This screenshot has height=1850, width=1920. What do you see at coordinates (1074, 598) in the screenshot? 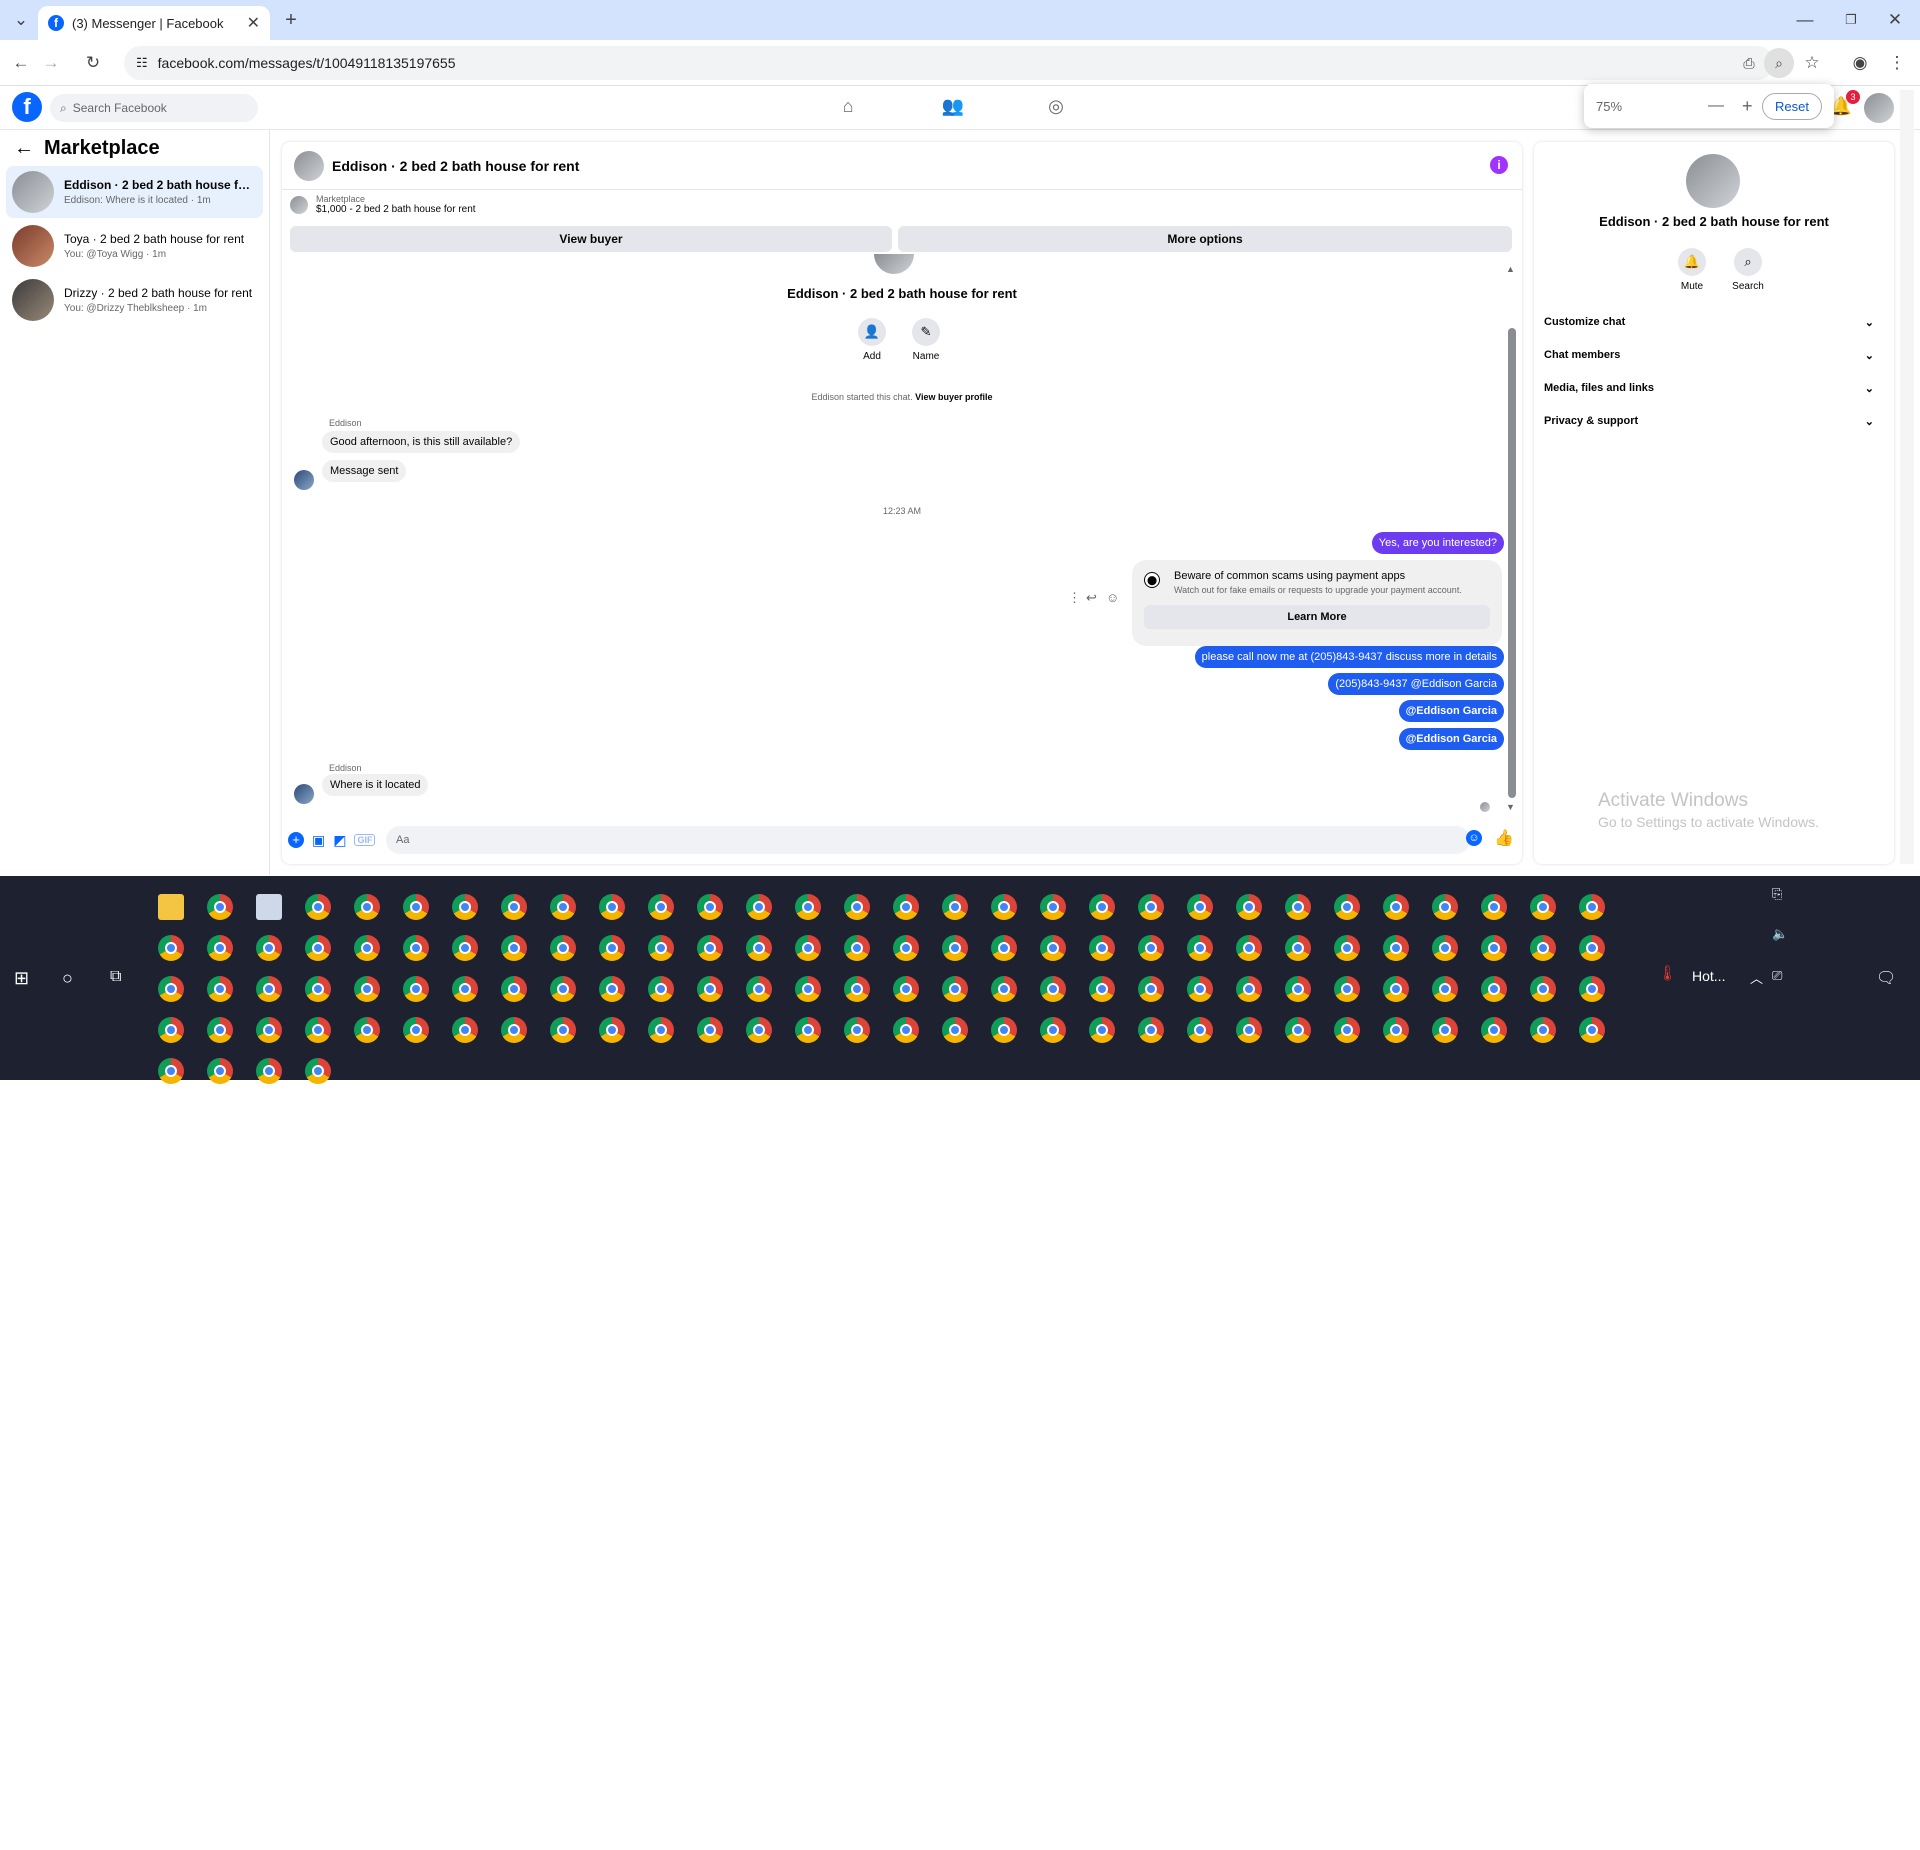
I see `message-more-icon: ⋮` at bounding box center [1074, 598].